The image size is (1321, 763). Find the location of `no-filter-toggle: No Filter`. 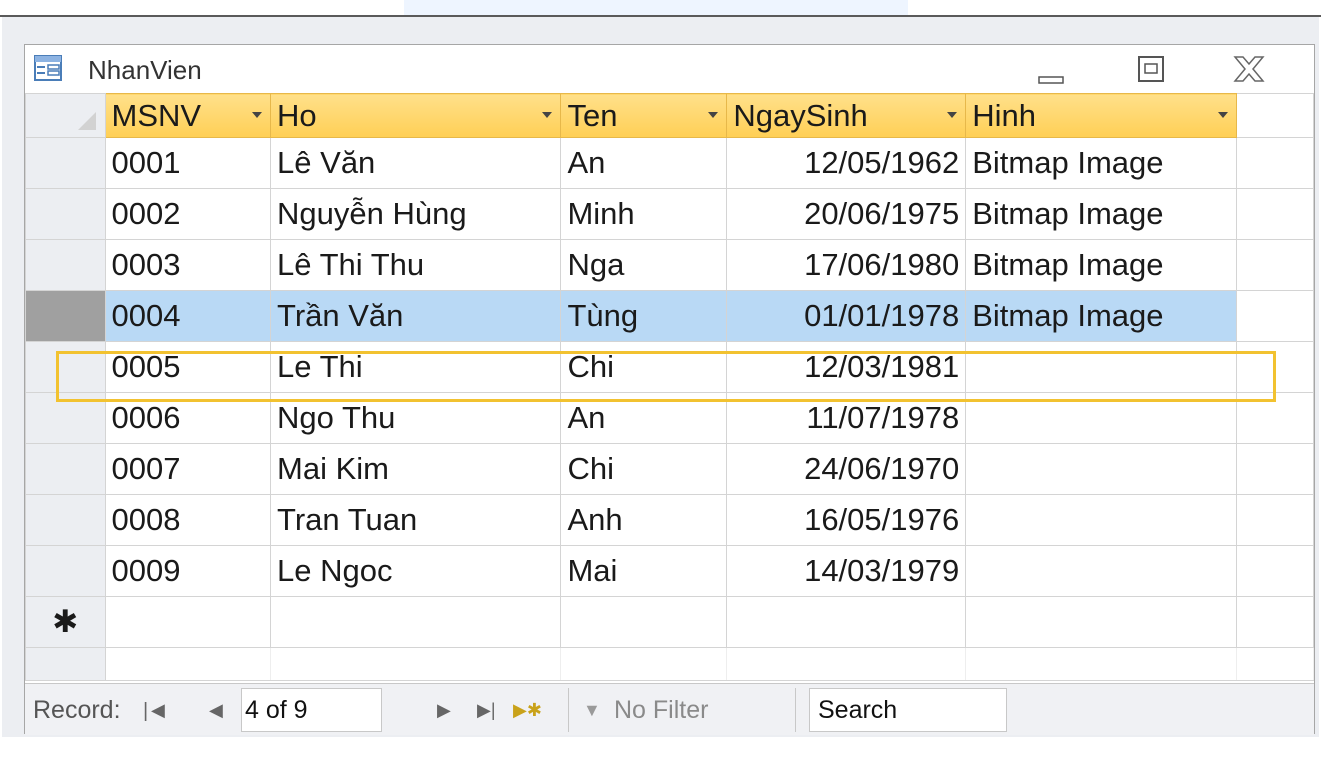

no-filter-toggle: No Filter is located at coordinates (661, 710).